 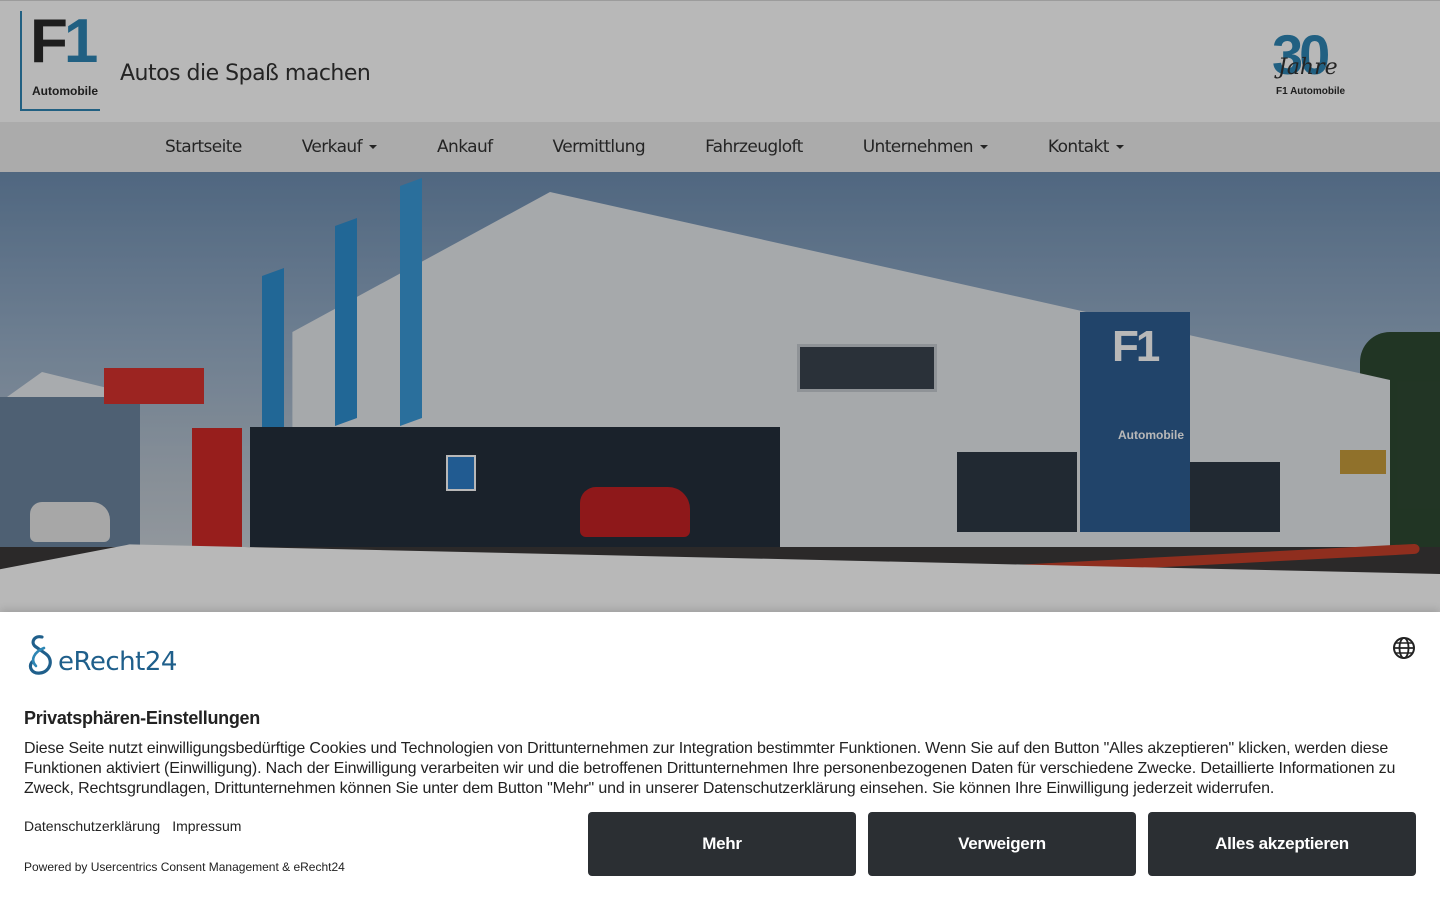 What do you see at coordinates (722, 844) in the screenshot?
I see `more-button: Mehr` at bounding box center [722, 844].